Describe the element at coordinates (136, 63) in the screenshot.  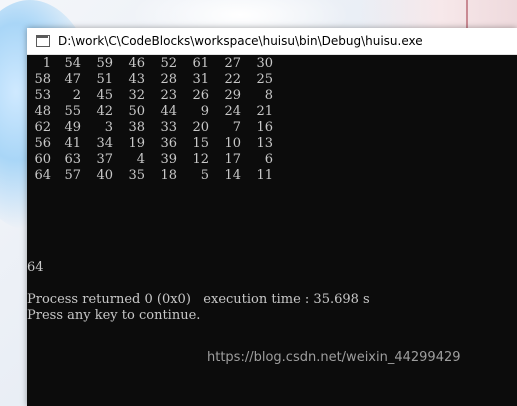
I see `grid-cell: 46` at that location.